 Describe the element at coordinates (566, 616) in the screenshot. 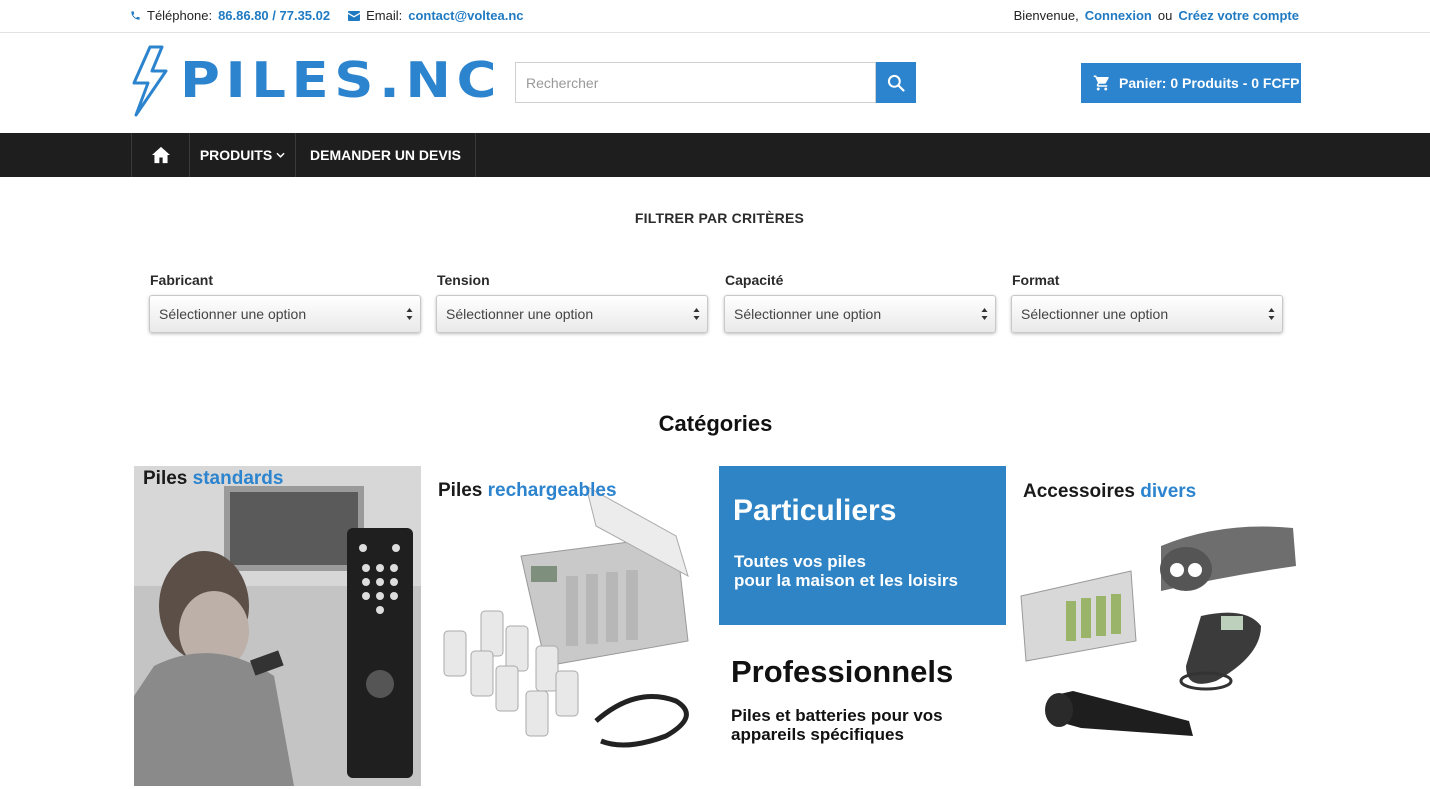

I see `charger-photo` at that location.